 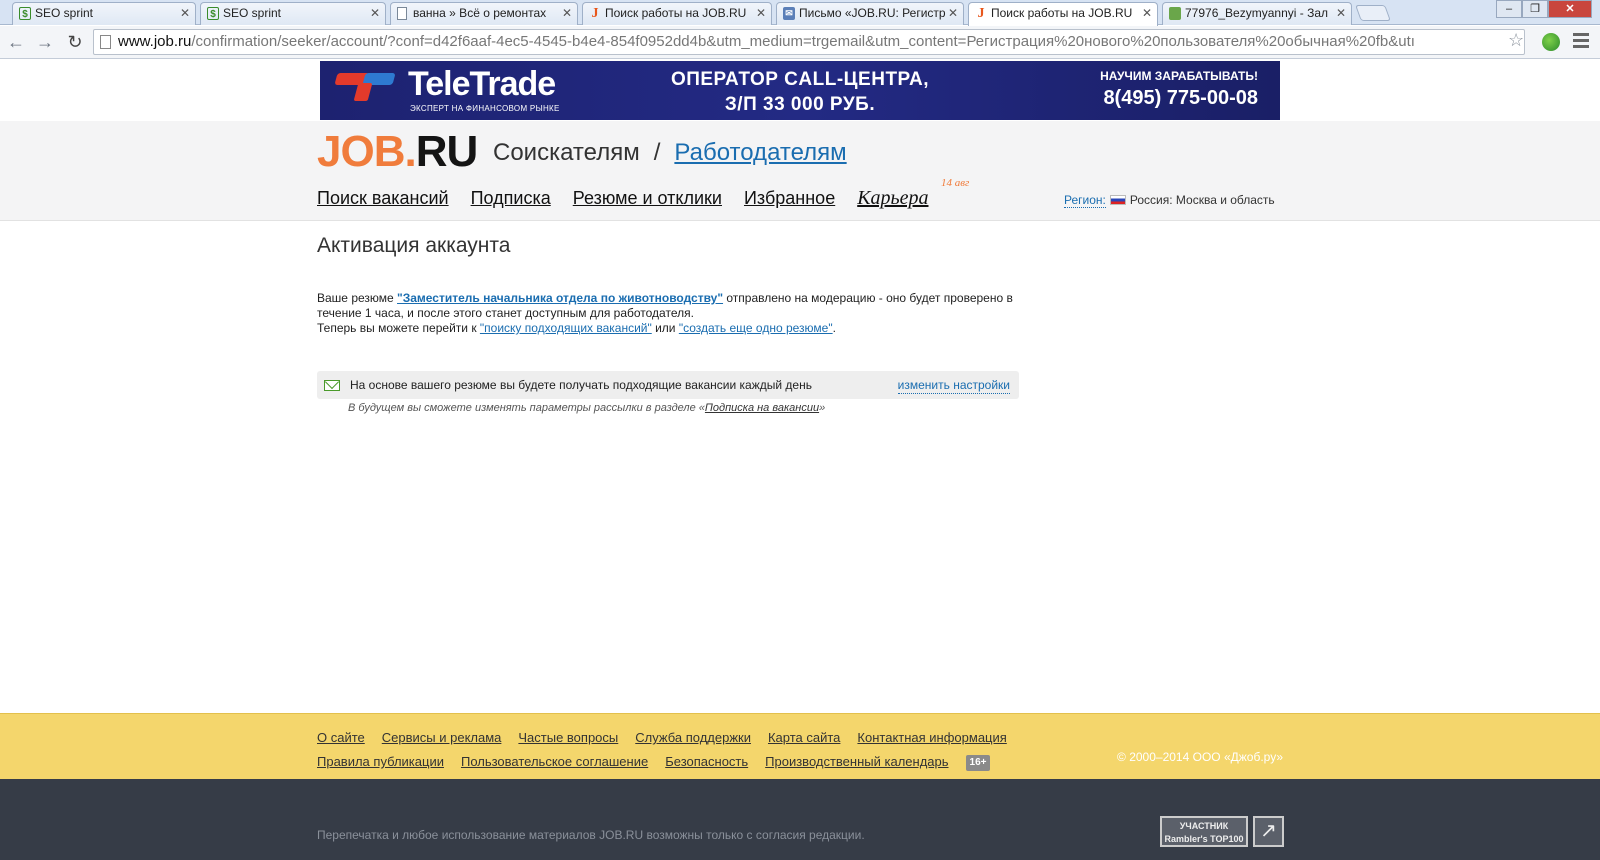 I want to click on maximize-button: ❐, so click(x=1535, y=9).